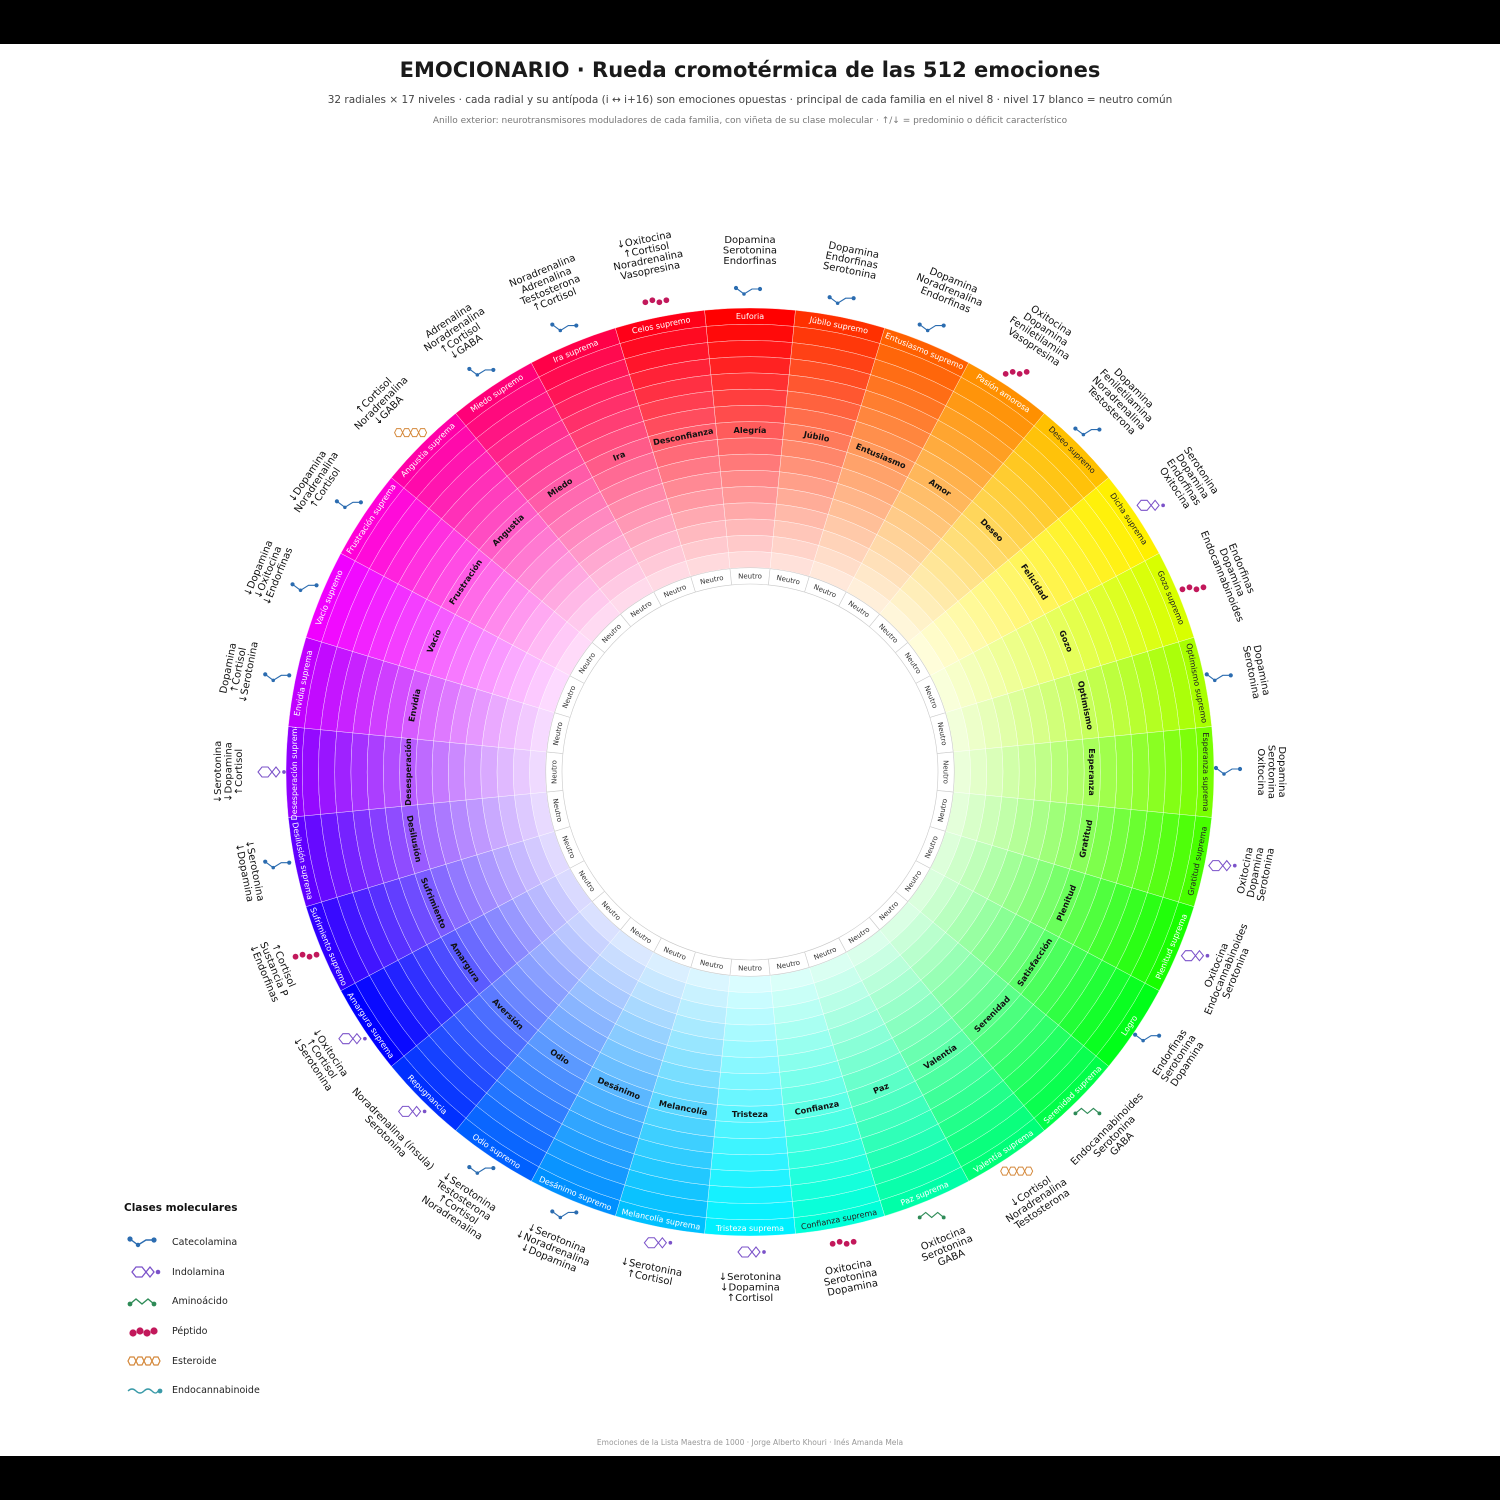  I want to click on legend-label: Catecolamina, so click(205, 1243).